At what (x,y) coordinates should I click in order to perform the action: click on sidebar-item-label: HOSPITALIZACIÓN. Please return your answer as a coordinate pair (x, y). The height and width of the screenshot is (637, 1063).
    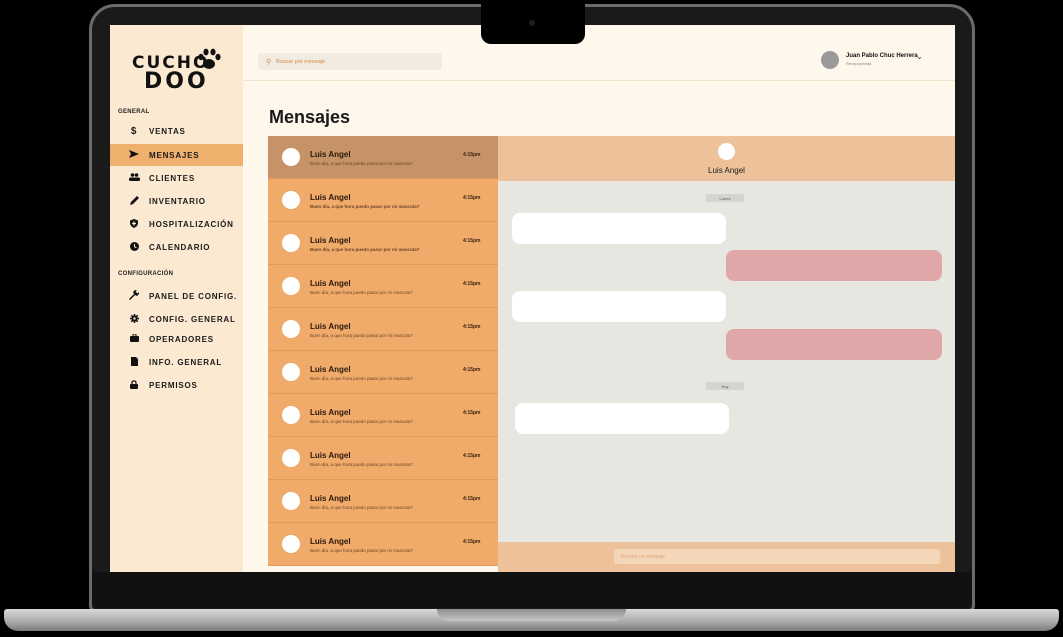
    Looking at the image, I should click on (191, 224).